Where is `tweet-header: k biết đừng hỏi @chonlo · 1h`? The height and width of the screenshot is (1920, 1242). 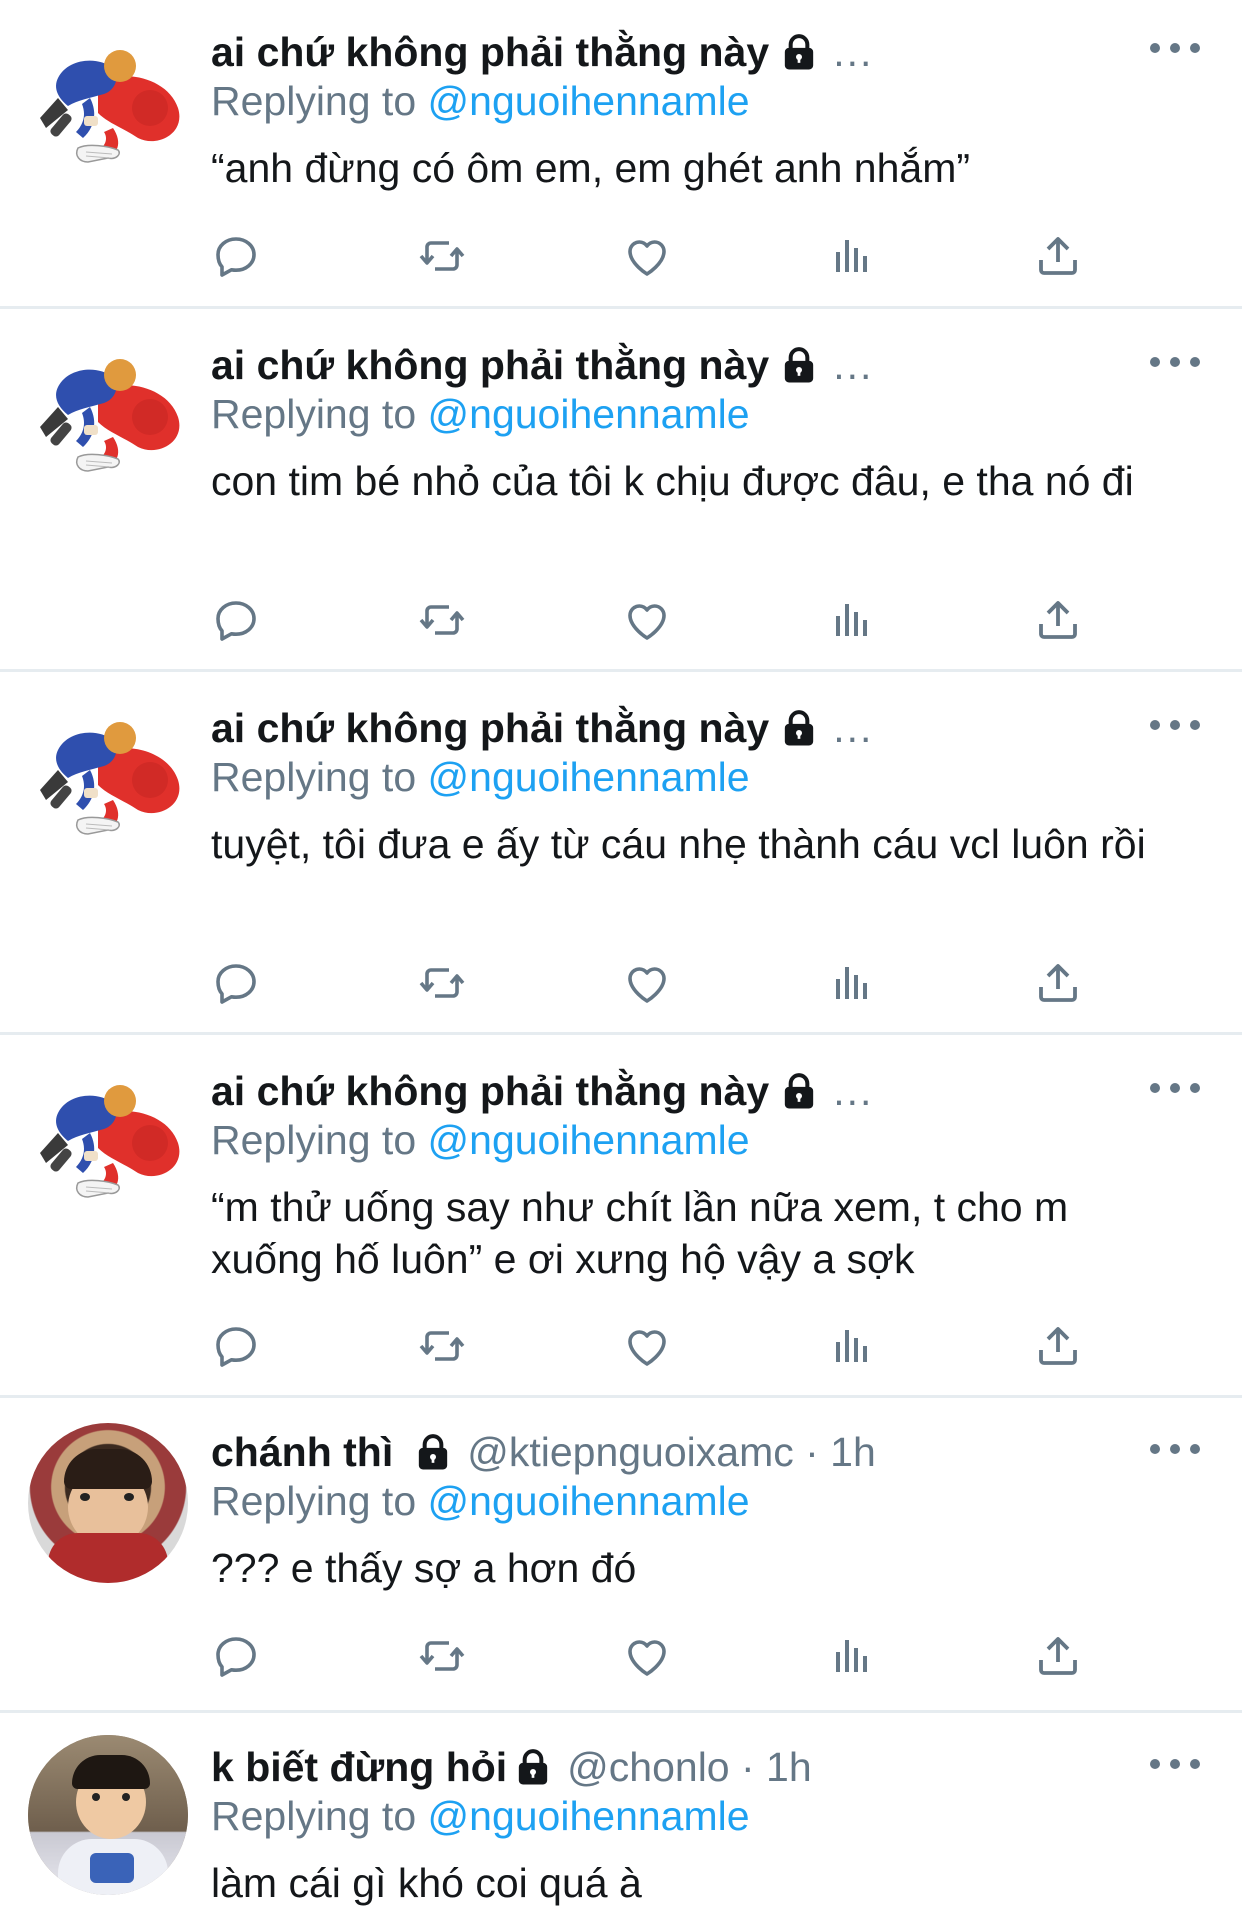 tweet-header: k biết đừng hỏi @chonlo · 1h is located at coordinates (671, 1767).